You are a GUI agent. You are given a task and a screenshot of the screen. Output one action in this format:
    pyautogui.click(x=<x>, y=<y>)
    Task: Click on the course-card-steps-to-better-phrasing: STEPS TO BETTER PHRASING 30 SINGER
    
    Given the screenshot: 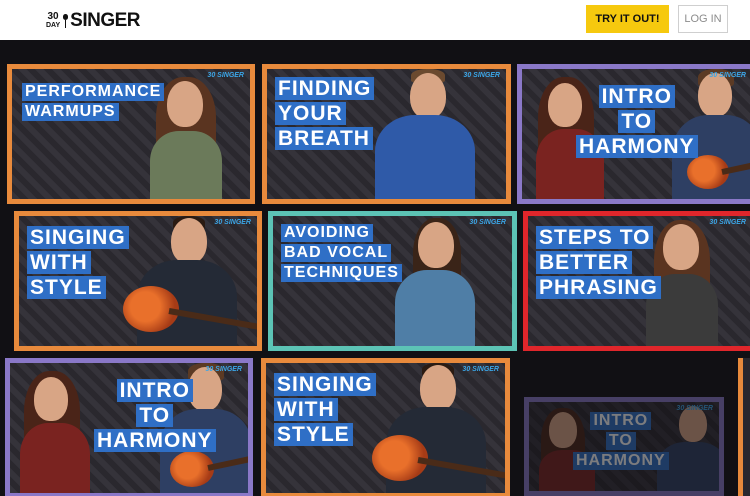 What is the action you would take?
    pyautogui.click(x=636, y=281)
    